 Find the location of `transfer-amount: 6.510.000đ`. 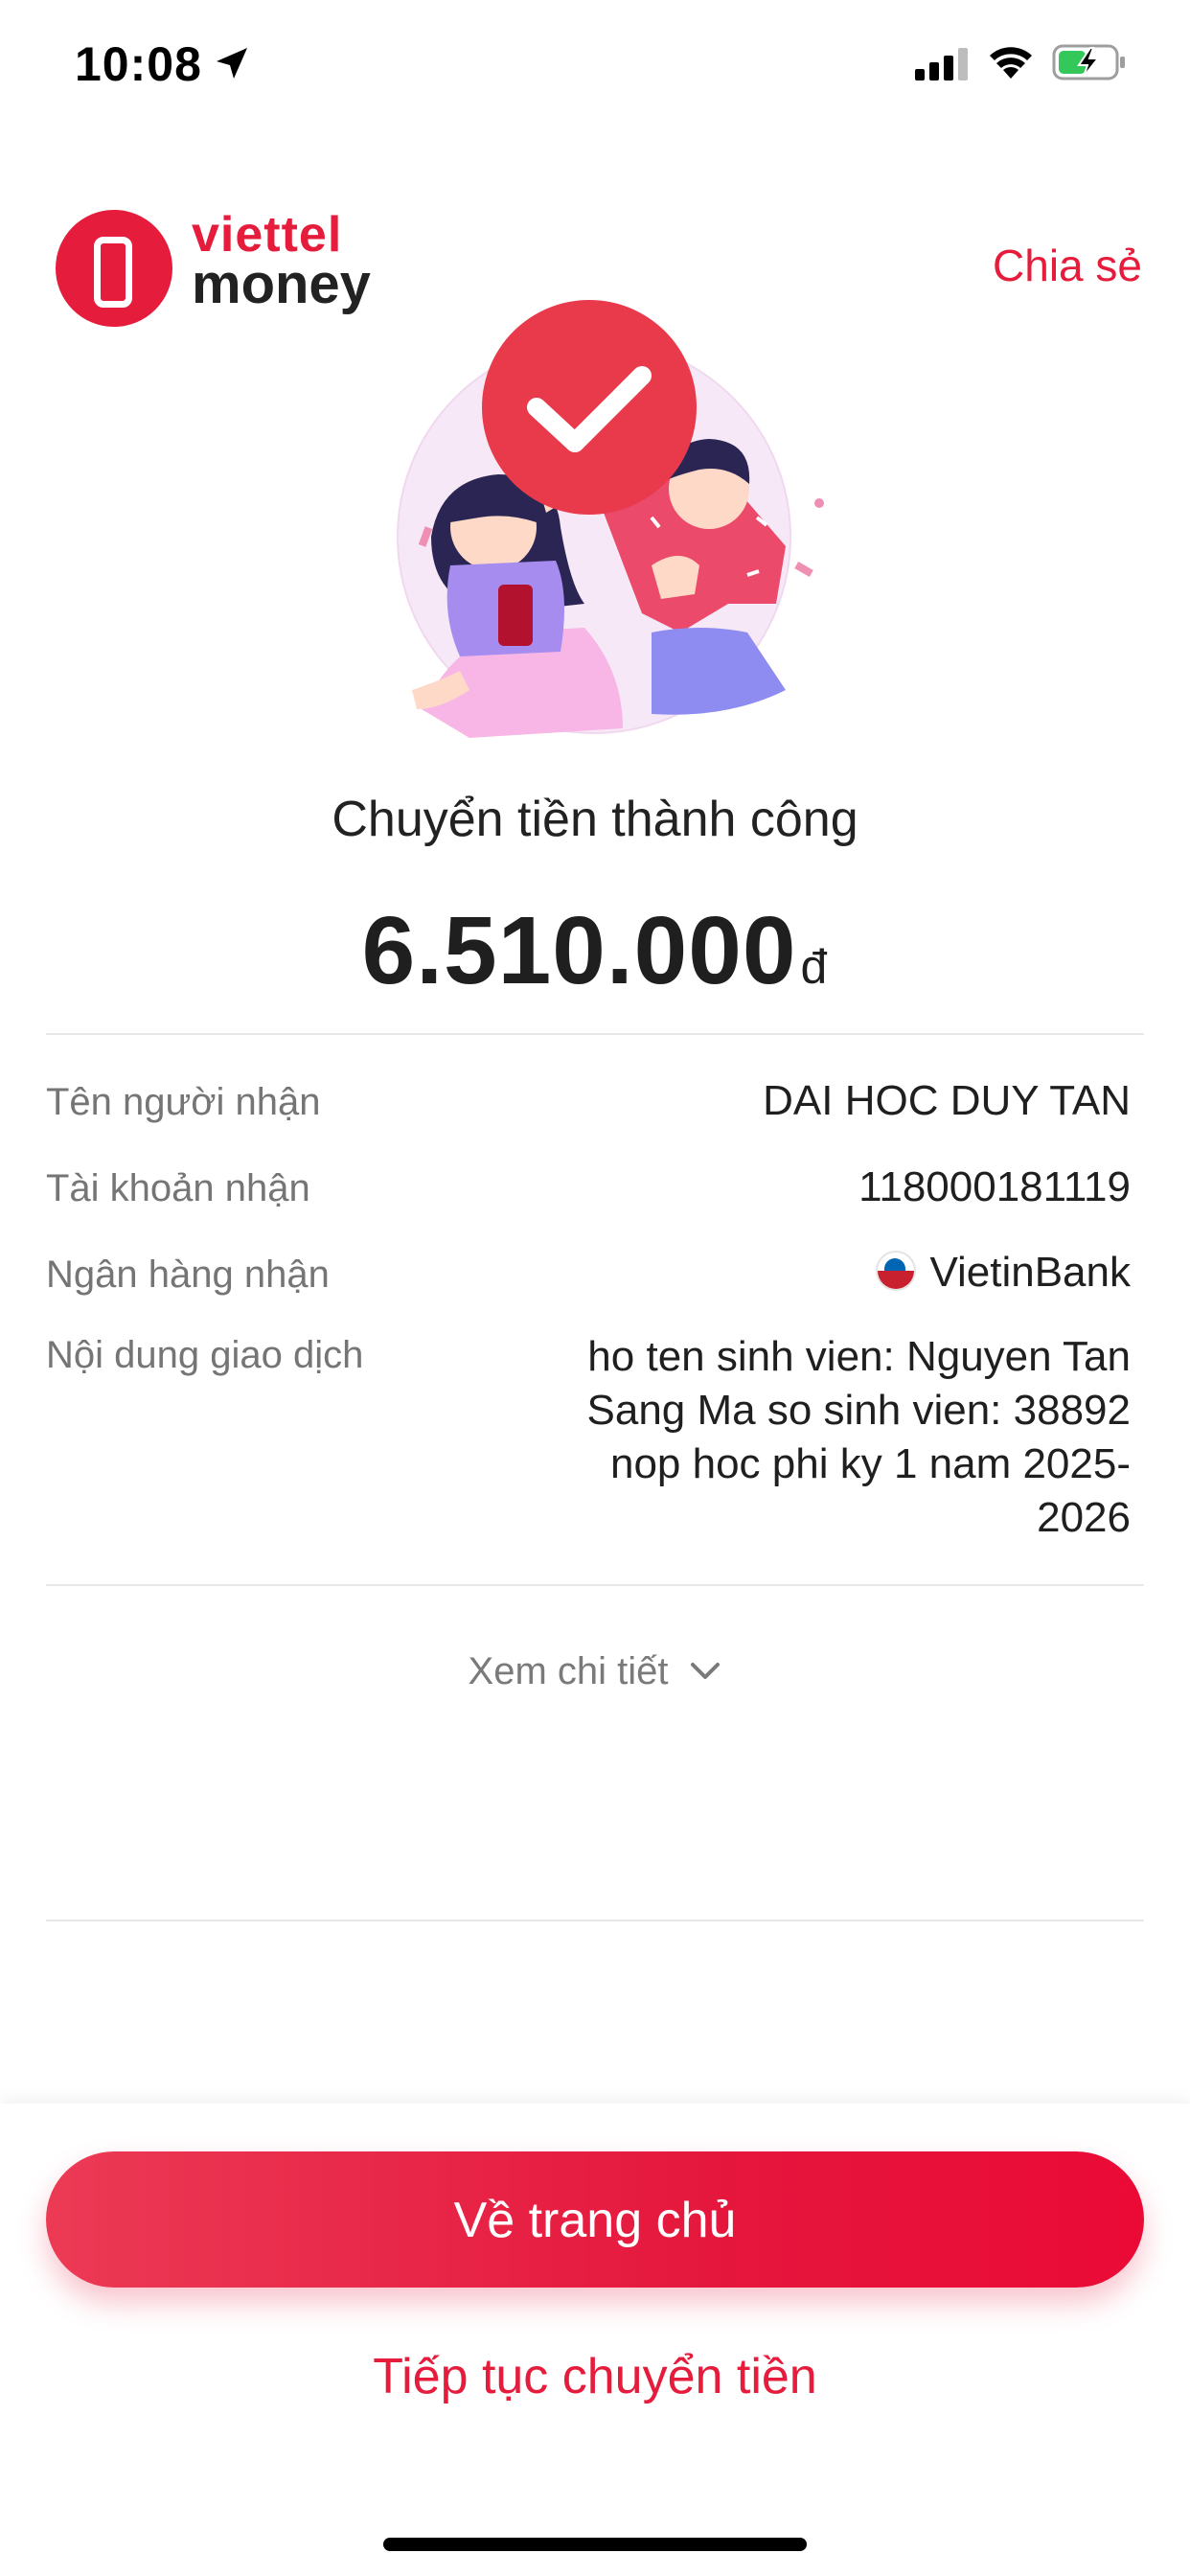

transfer-amount: 6.510.000đ is located at coordinates (595, 951).